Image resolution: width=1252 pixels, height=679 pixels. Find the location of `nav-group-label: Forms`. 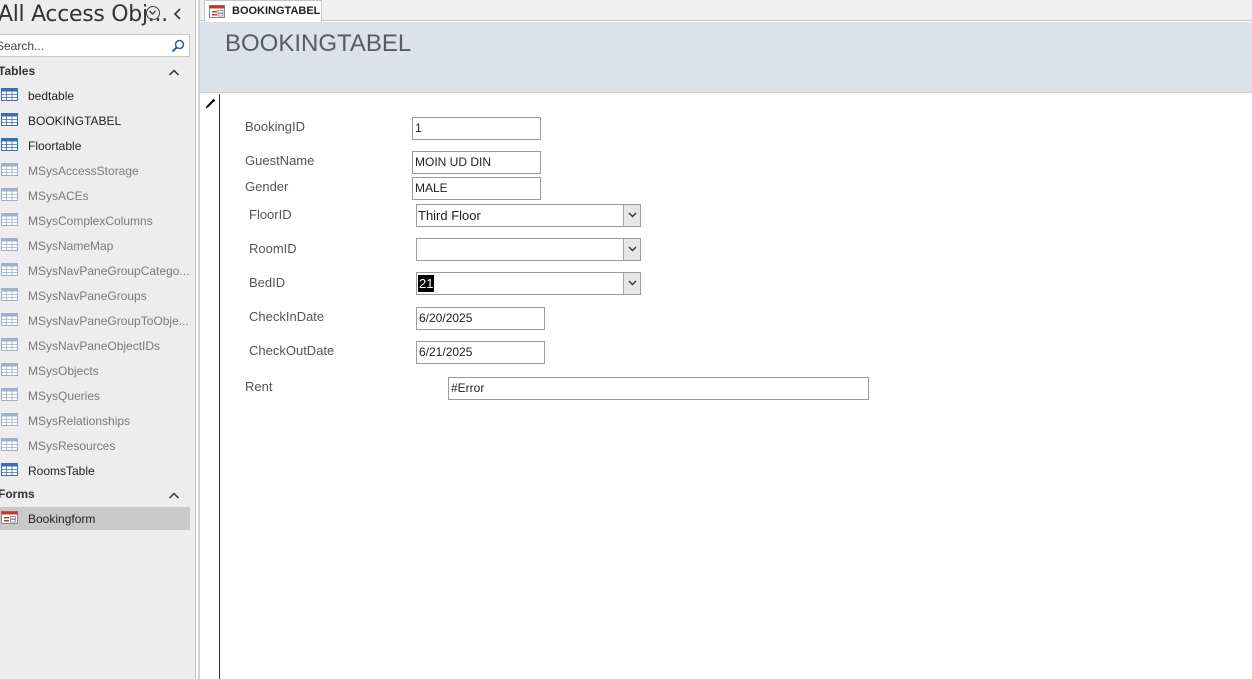

nav-group-label: Forms is located at coordinates (17, 494).